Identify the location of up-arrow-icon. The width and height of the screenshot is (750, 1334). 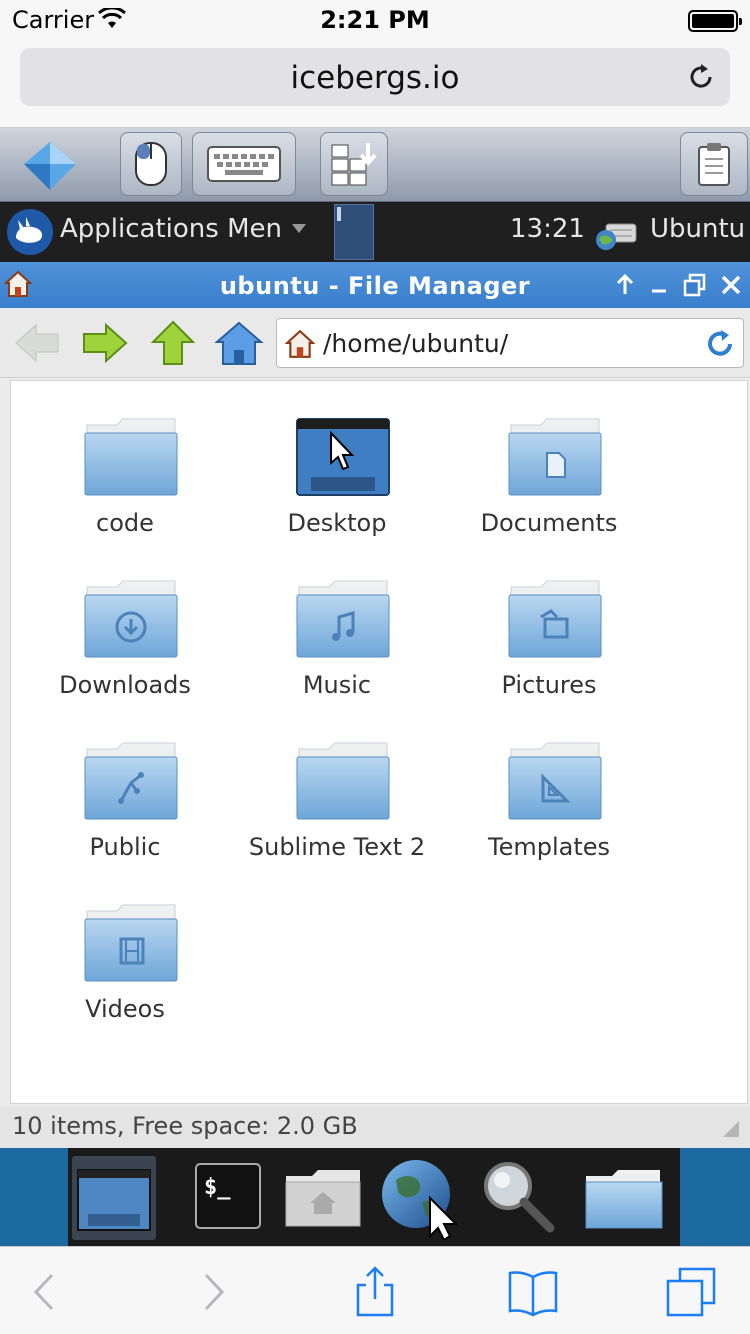
(173, 343).